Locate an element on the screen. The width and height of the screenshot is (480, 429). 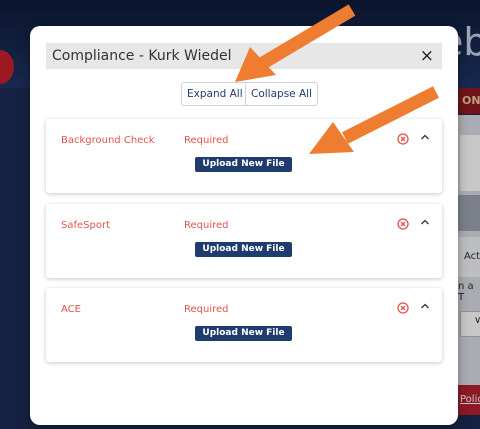
annotation-arrow-expand-all is located at coordinates (295, 43).